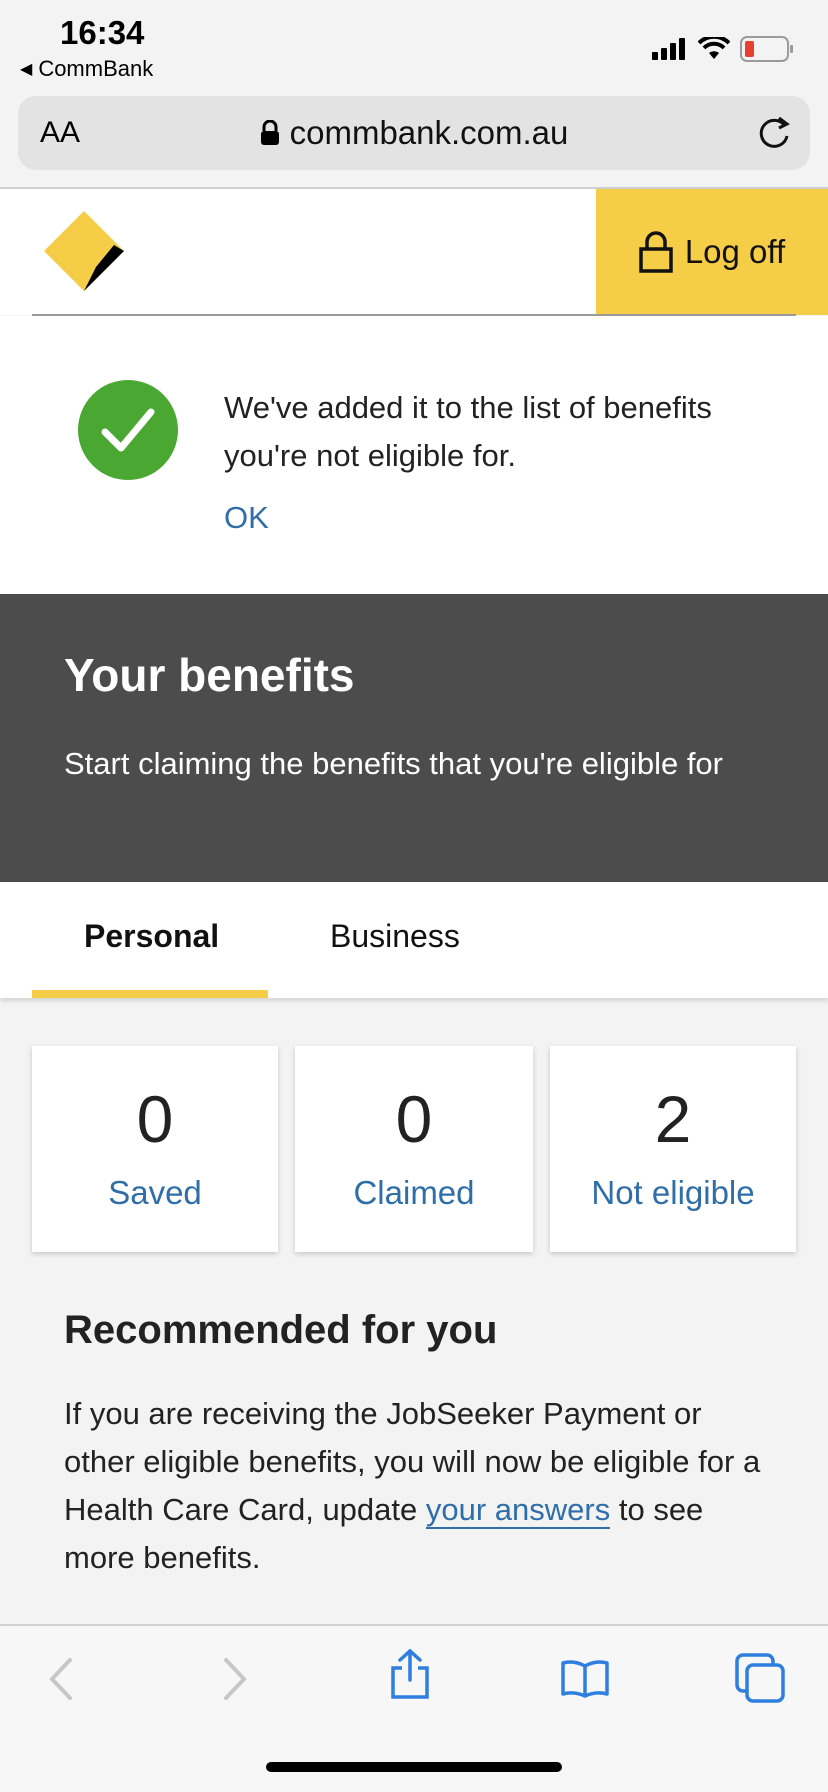 The height and width of the screenshot is (1792, 828). I want to click on forward-chevron-icon, so click(235, 1679).